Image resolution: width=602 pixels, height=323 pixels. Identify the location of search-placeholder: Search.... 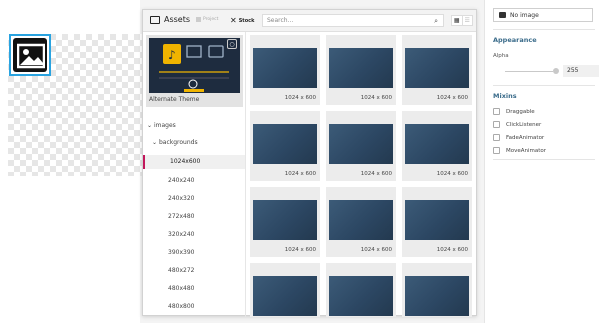
(280, 20).